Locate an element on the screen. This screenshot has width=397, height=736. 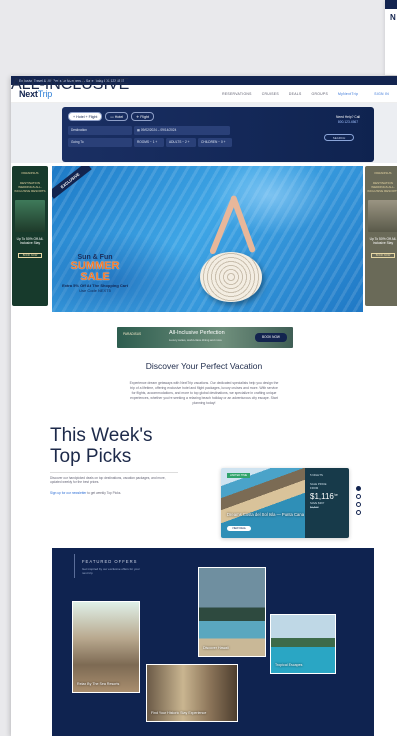
side-ad-right-button: BOOK NOW is located at coordinates (383, 256).